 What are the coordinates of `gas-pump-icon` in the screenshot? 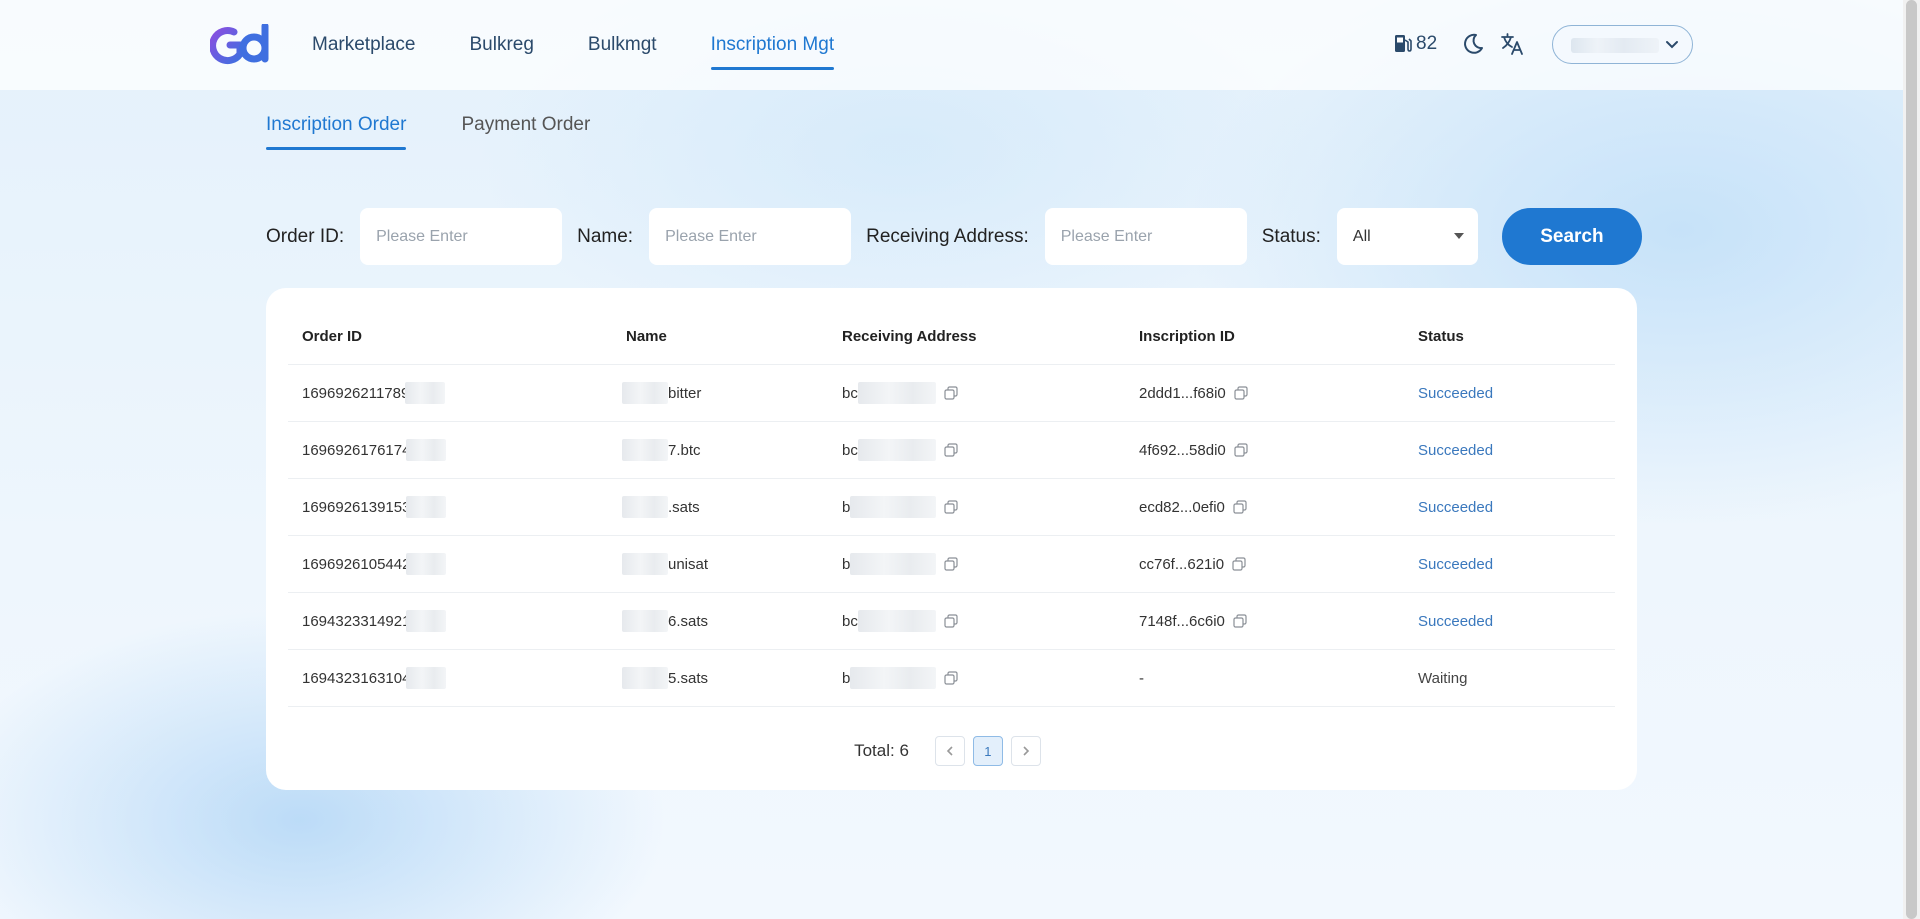 It's located at (1403, 43).